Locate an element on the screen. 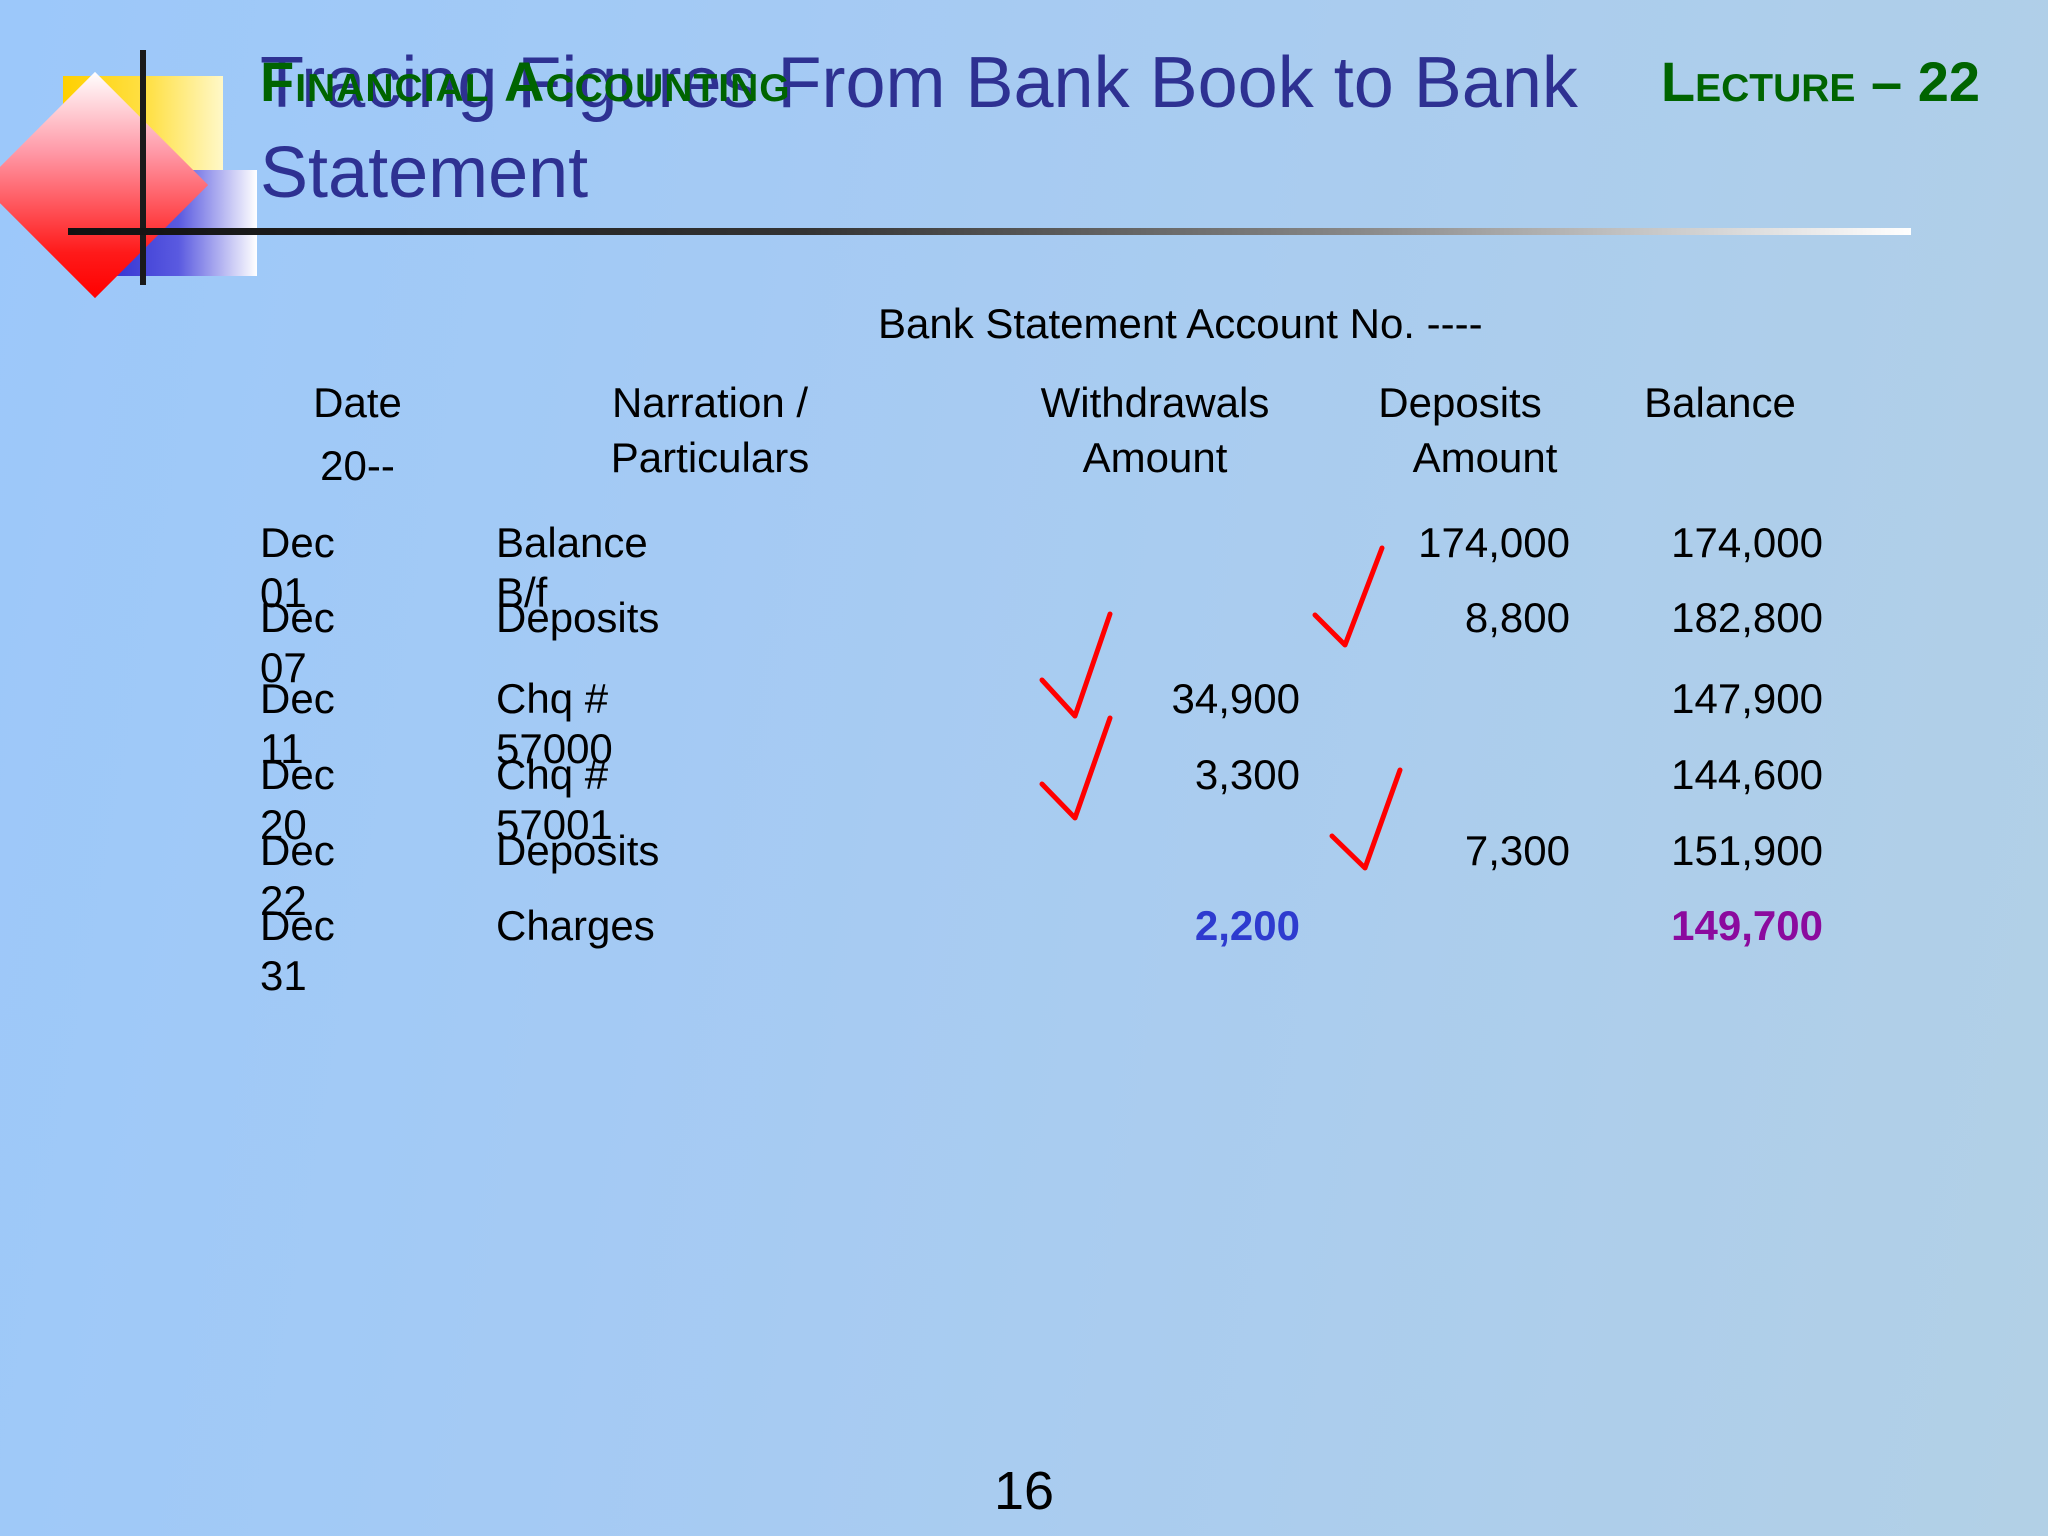 This screenshot has height=1536, width=2048. logo-vertical-line is located at coordinates (143, 167).